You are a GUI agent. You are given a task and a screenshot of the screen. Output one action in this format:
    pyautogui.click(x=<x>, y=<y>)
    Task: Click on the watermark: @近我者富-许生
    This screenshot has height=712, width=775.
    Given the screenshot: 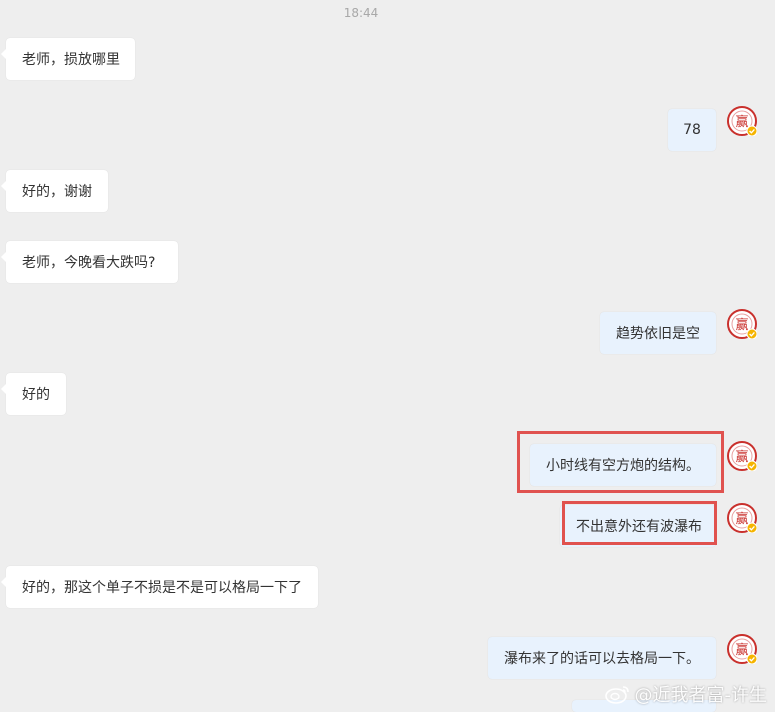 What is the action you would take?
    pyautogui.click(x=686, y=694)
    